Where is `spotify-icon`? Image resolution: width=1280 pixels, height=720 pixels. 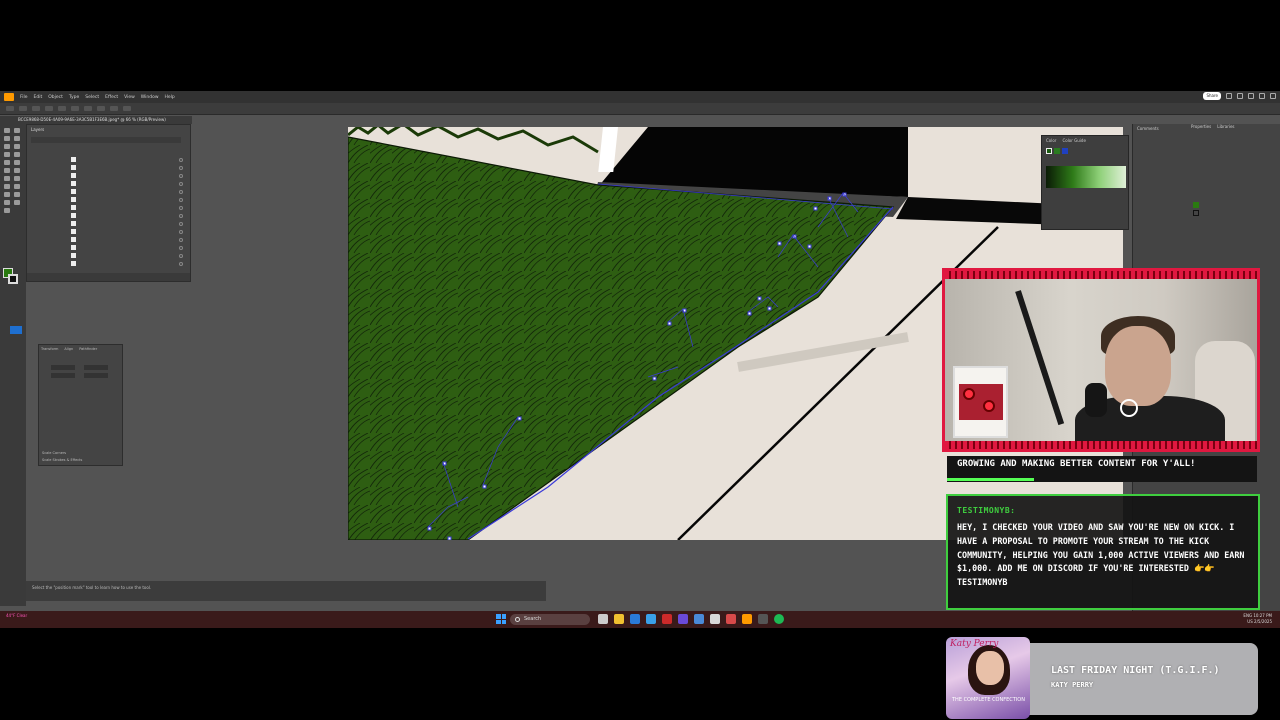 spotify-icon is located at coordinates (779, 619).